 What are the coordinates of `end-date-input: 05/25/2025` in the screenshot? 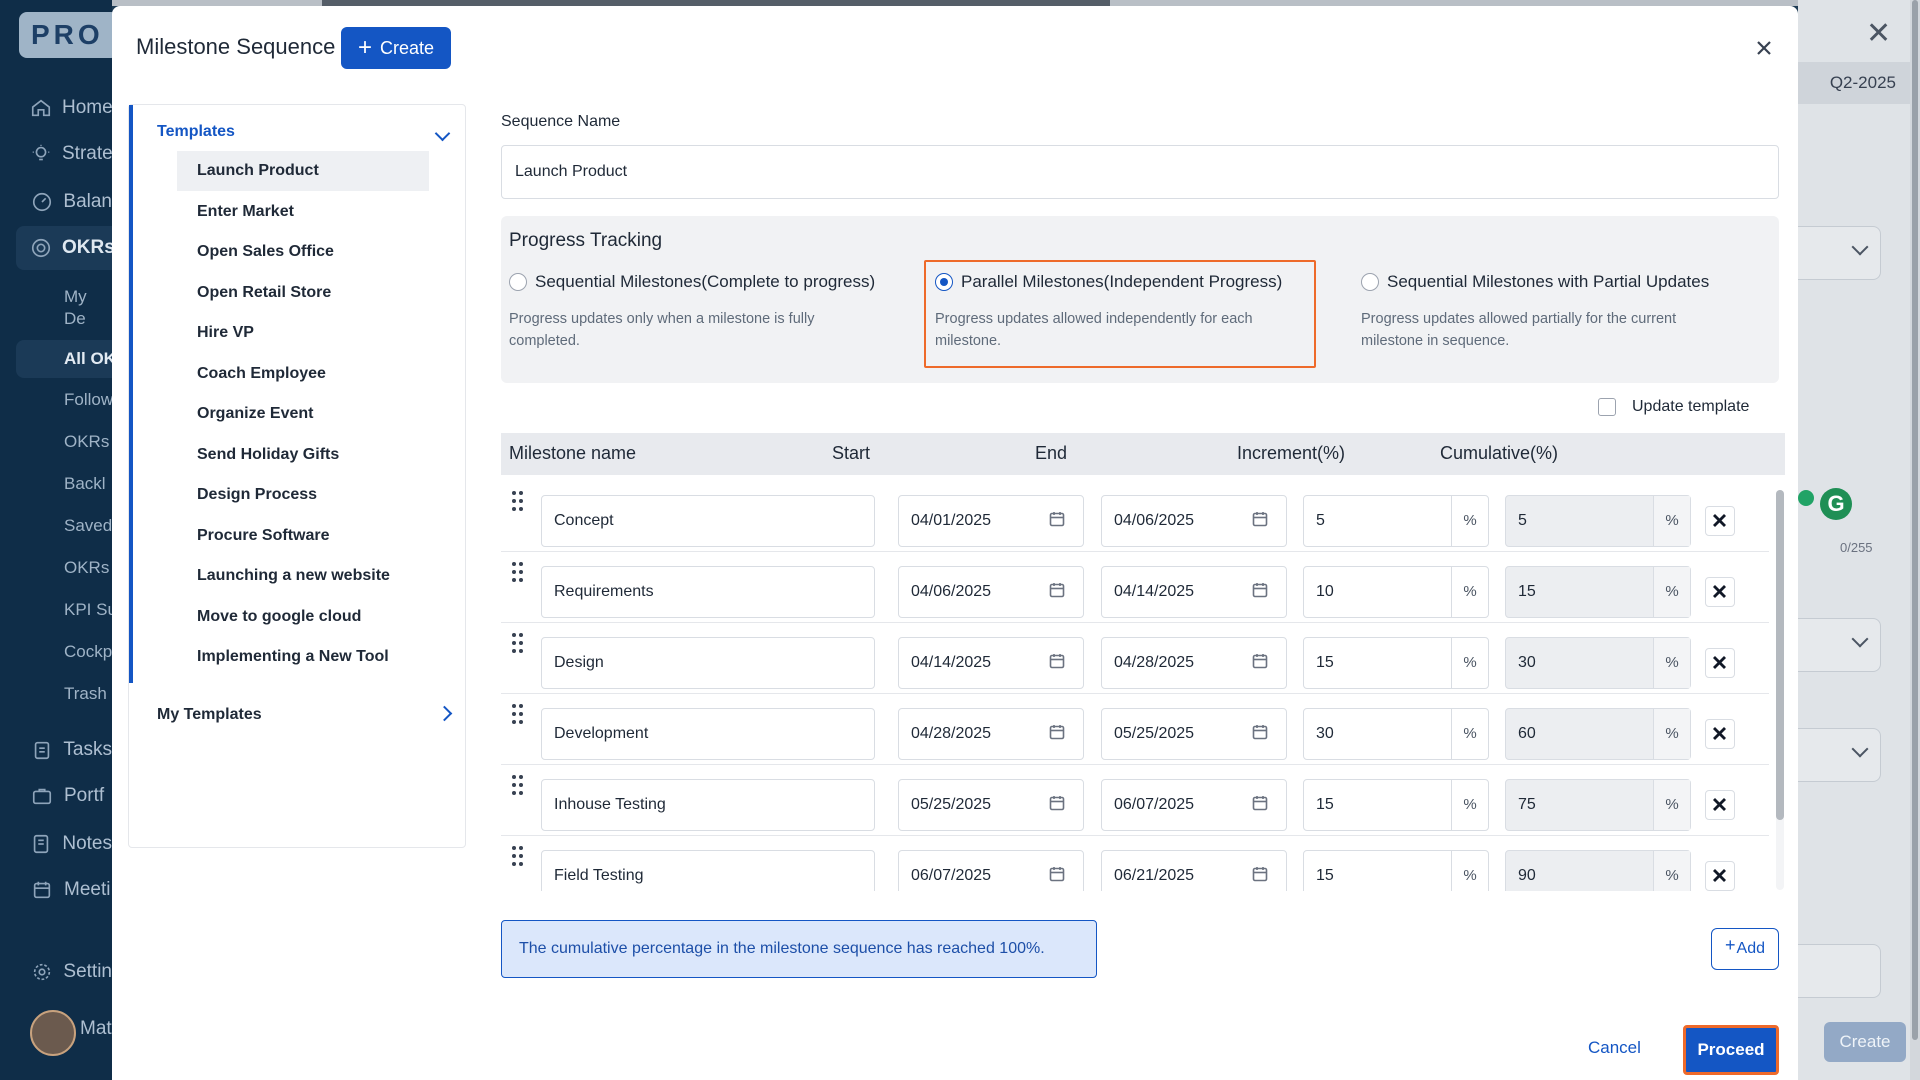 It's located at (1194, 734).